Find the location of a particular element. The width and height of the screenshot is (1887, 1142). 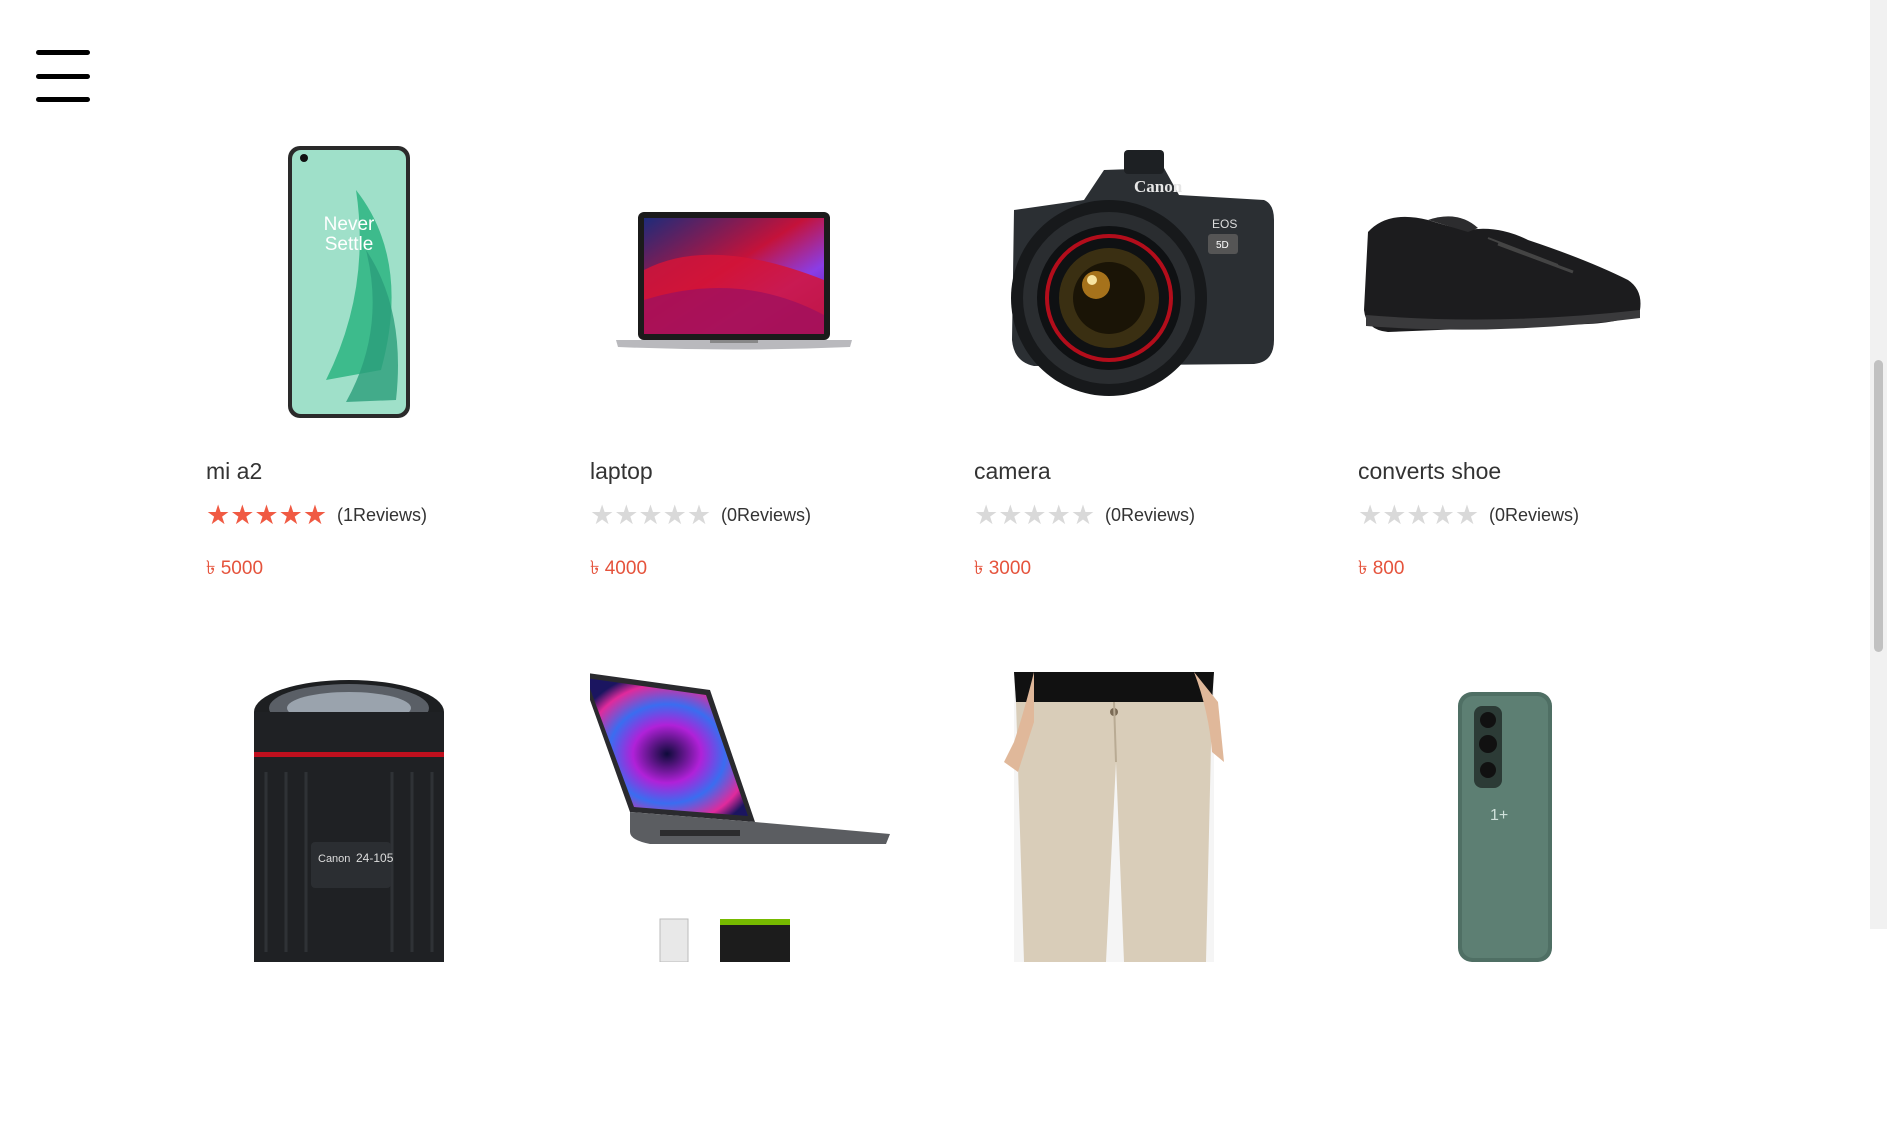

scrollbar is located at coordinates (1878, 464).